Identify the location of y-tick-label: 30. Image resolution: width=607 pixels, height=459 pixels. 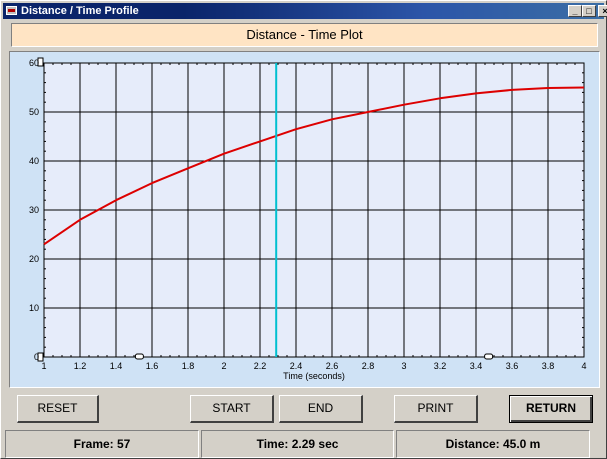
(34, 210).